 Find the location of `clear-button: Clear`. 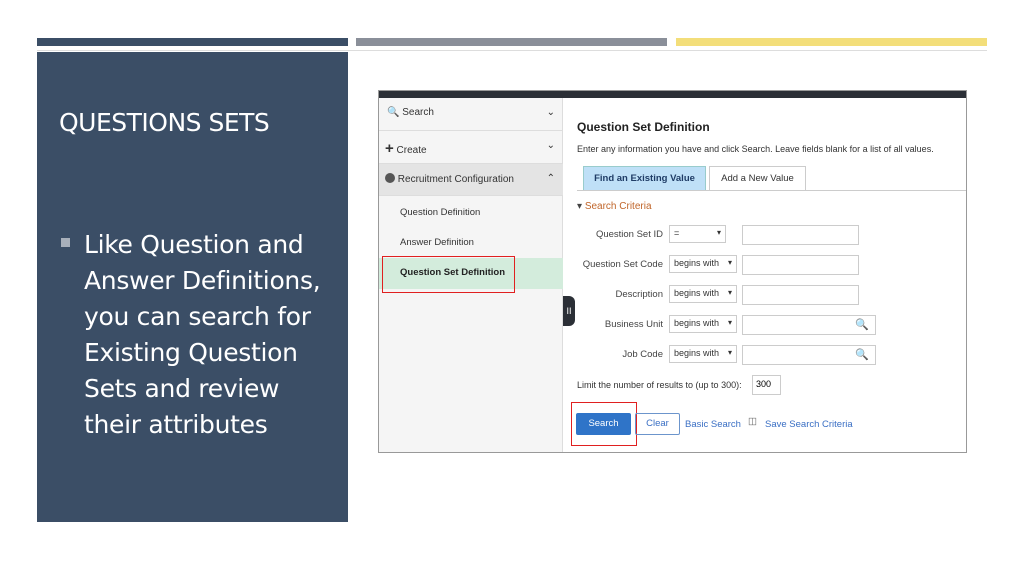

clear-button: Clear is located at coordinates (657, 424).